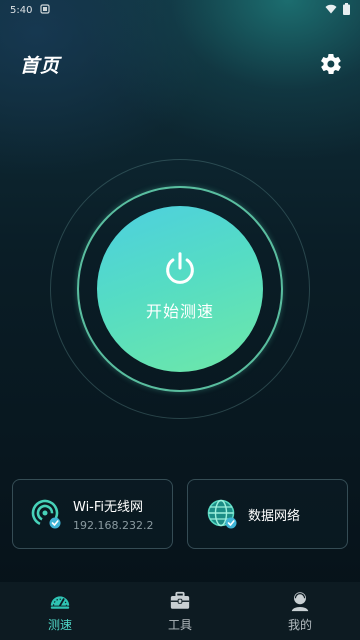  I want to click on status-time: 5:40, so click(21, 10).